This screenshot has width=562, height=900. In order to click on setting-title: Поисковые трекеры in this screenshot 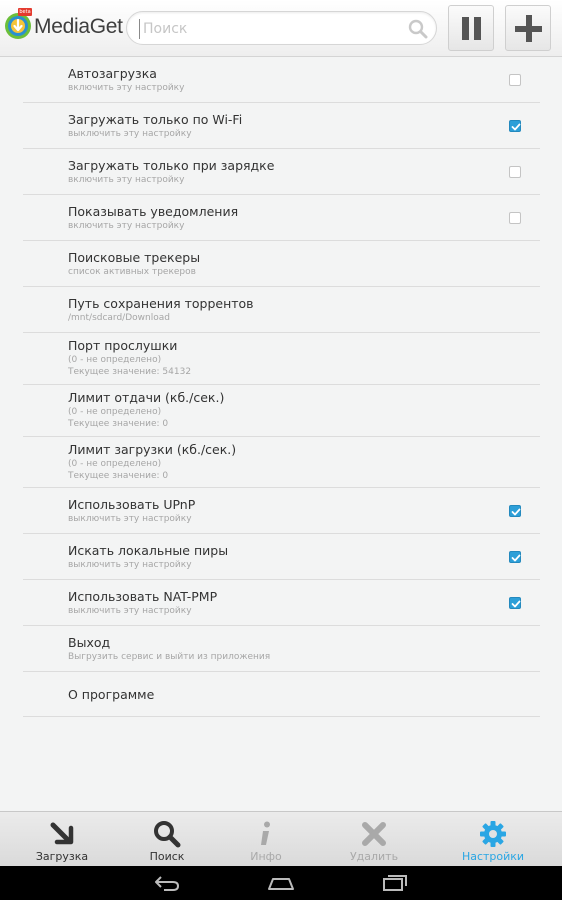, I will do `click(134, 257)`.